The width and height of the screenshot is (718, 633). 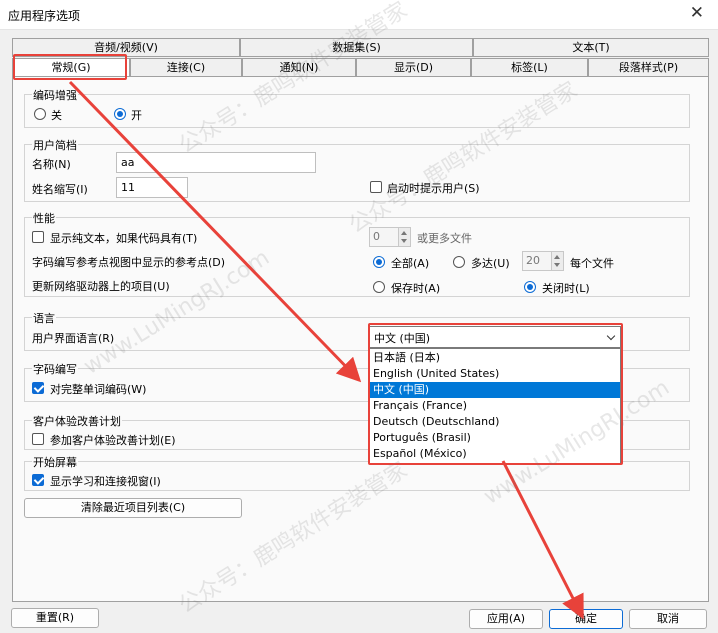 I want to click on tab-connection: 连接(C), so click(x=186, y=67).